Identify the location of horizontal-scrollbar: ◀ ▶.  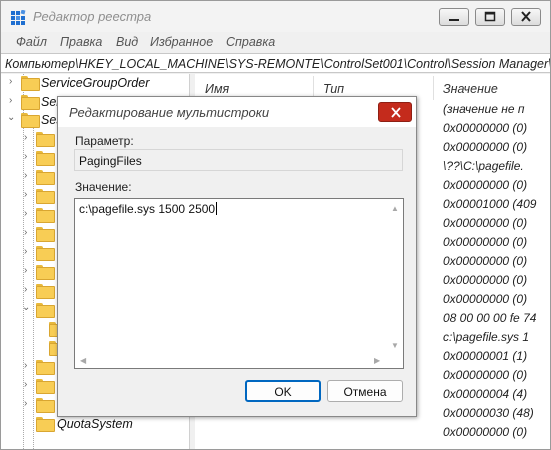
(231, 361).